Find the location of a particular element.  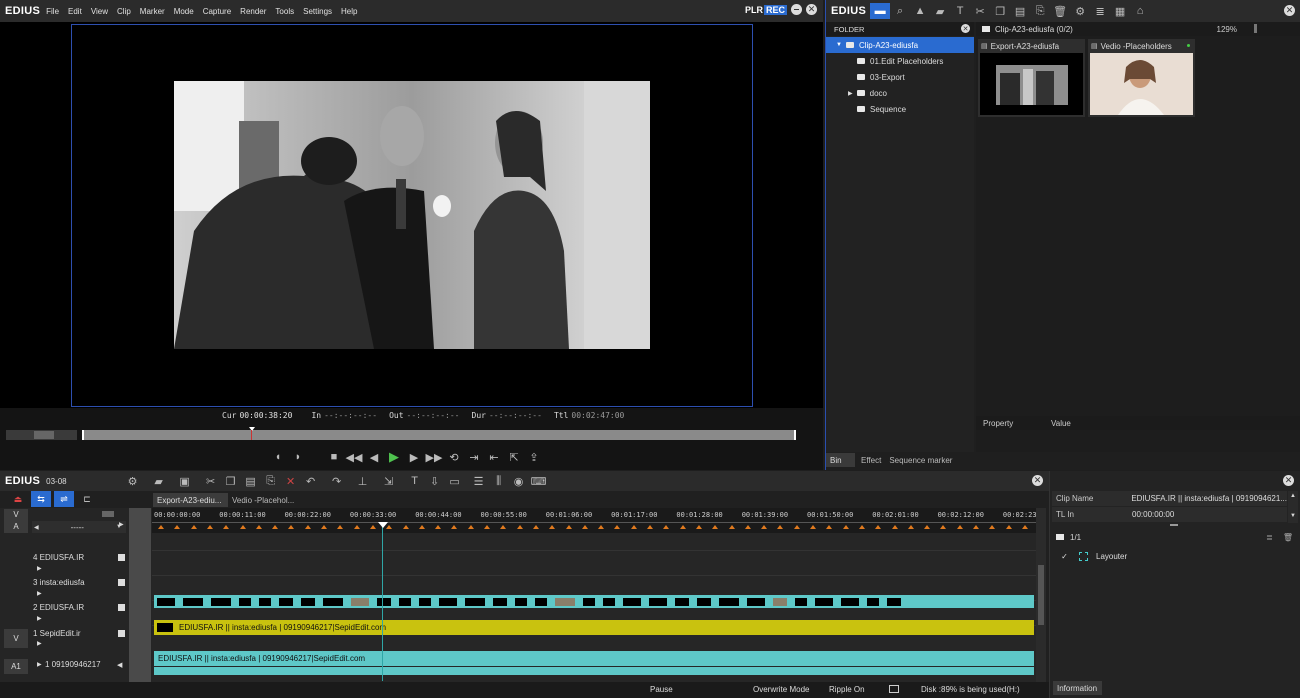

stop-icon: ■ is located at coordinates (334, 457).